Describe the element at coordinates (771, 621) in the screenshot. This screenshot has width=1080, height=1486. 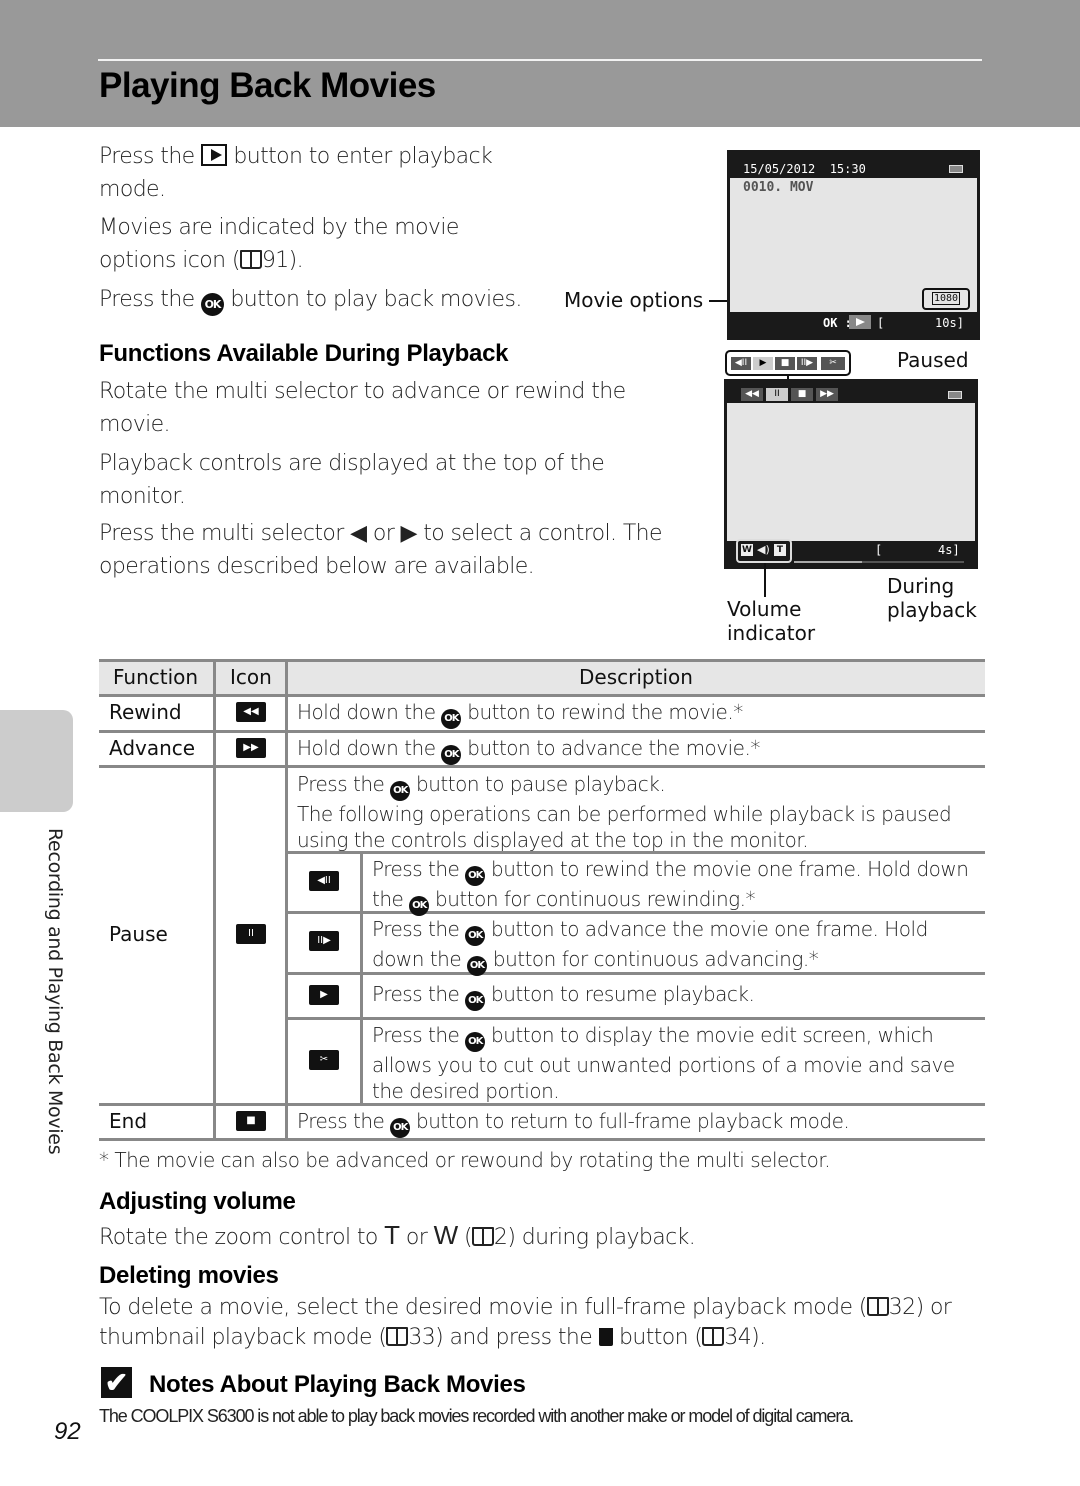
I see `volume-indicator-label: Volume indicator` at that location.